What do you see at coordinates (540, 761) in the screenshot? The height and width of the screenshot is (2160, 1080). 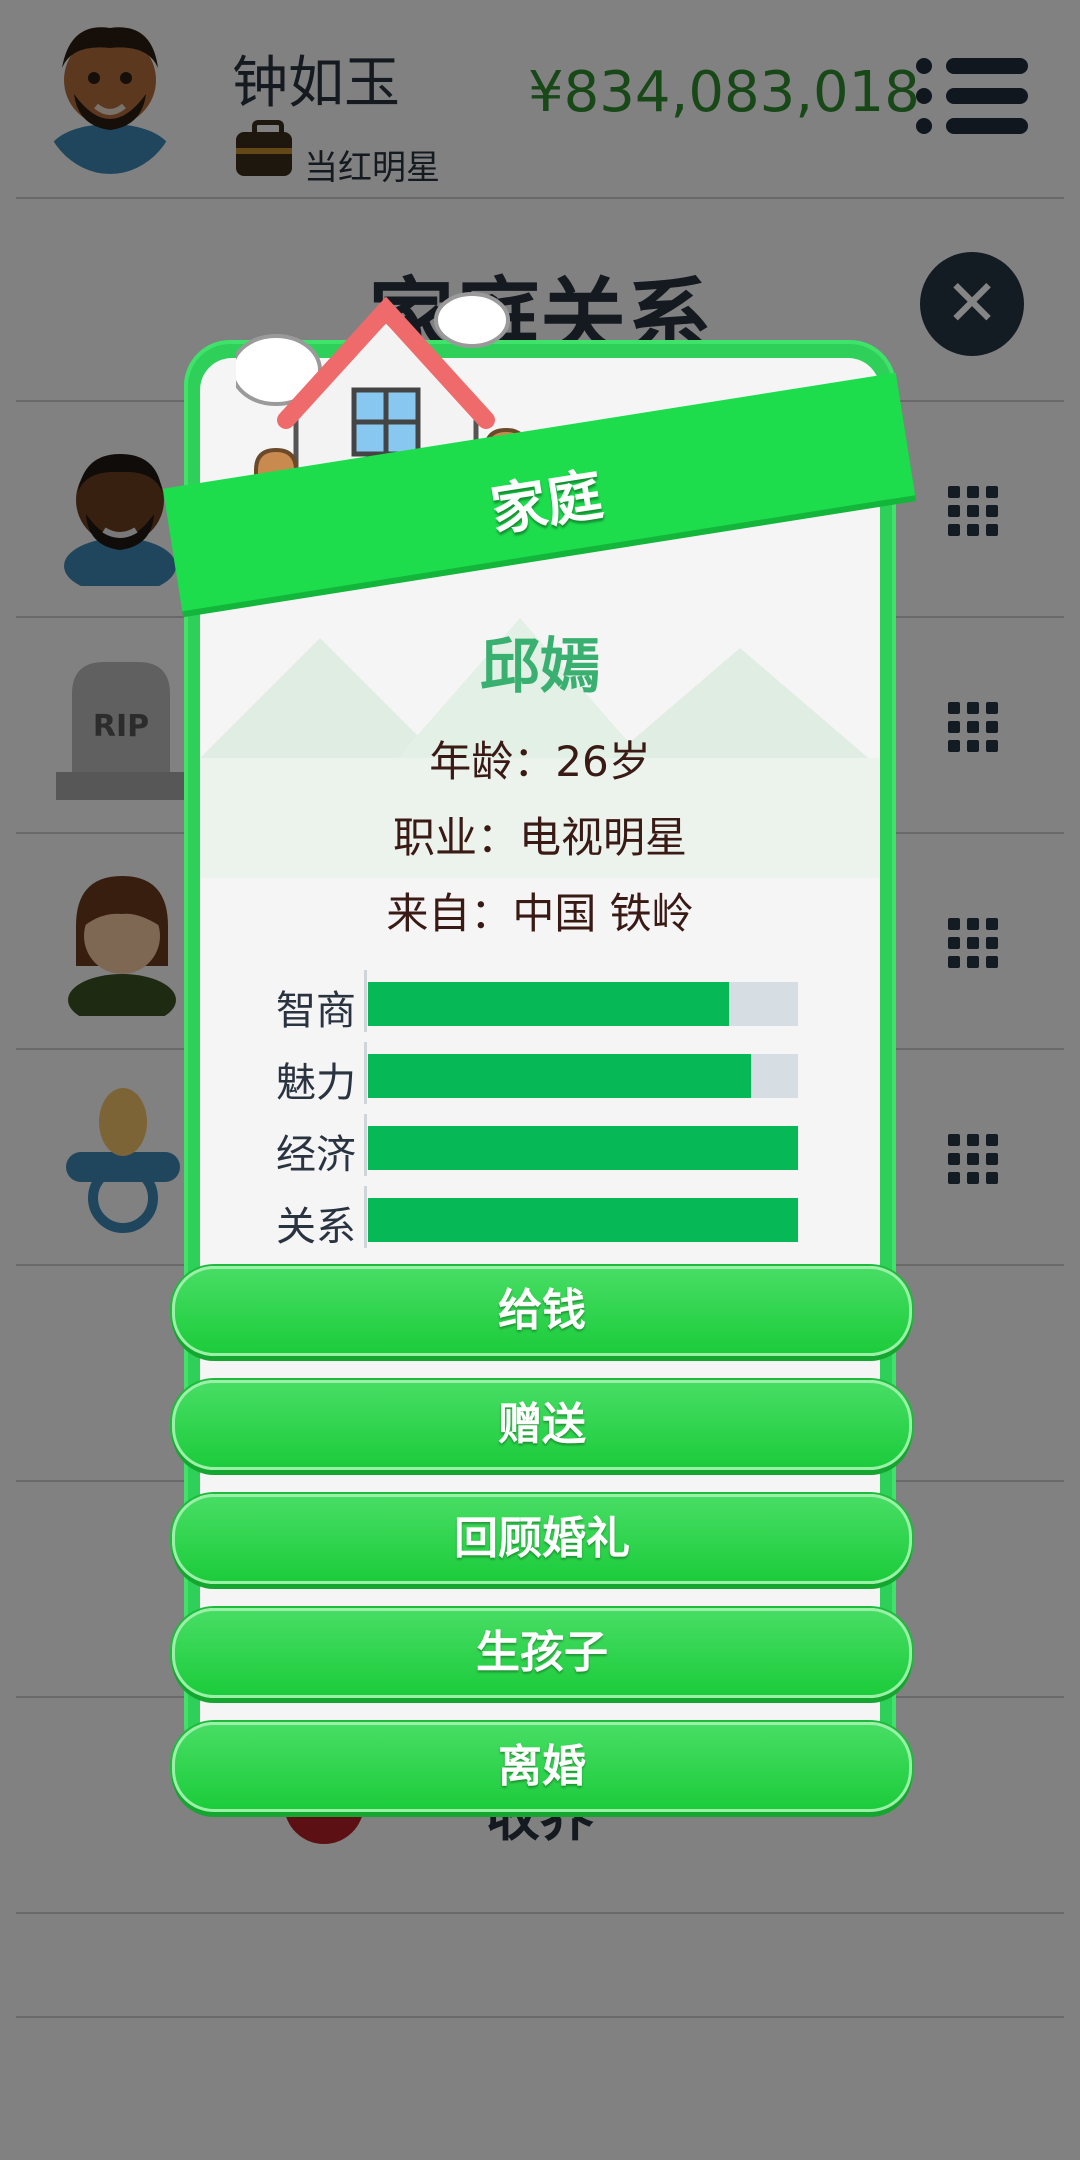 I see `age-line: 年龄：26岁` at bounding box center [540, 761].